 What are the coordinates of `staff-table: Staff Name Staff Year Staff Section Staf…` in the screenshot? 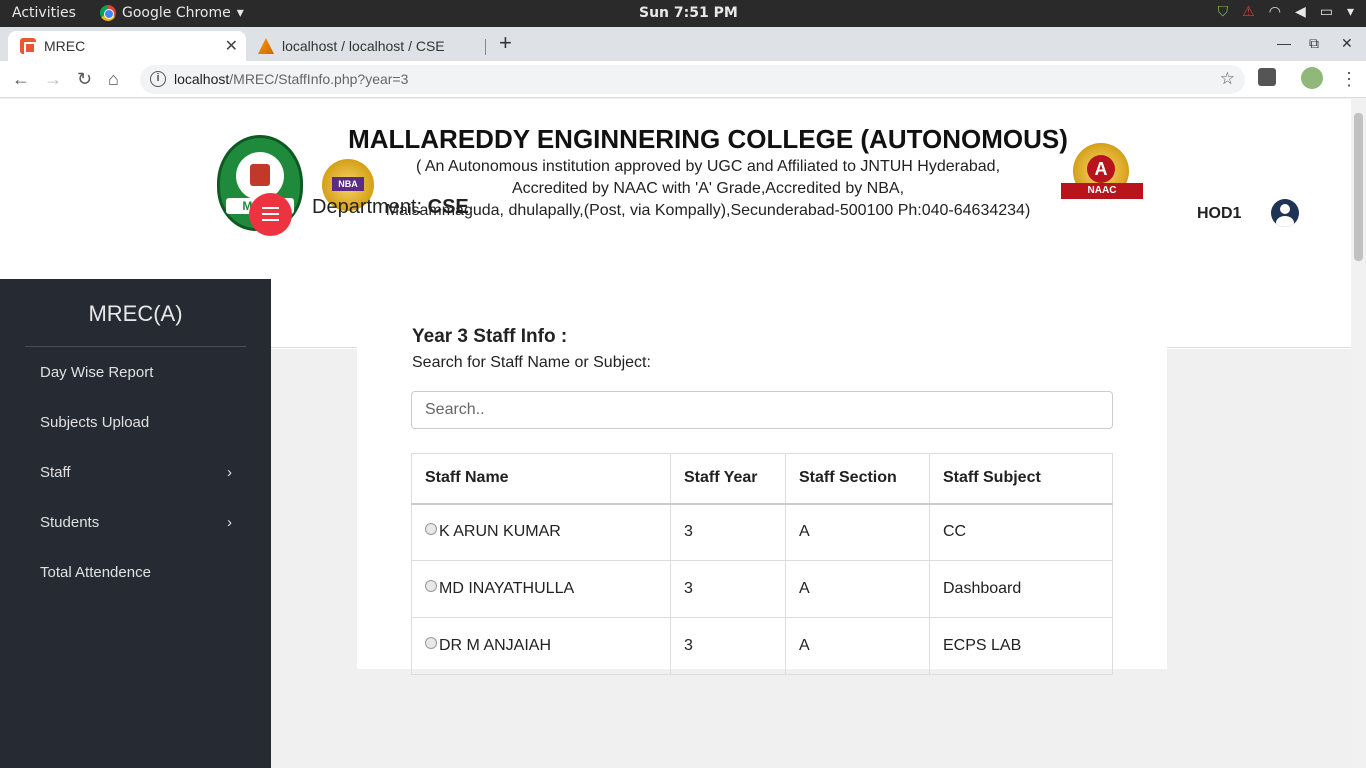 It's located at (762, 564).